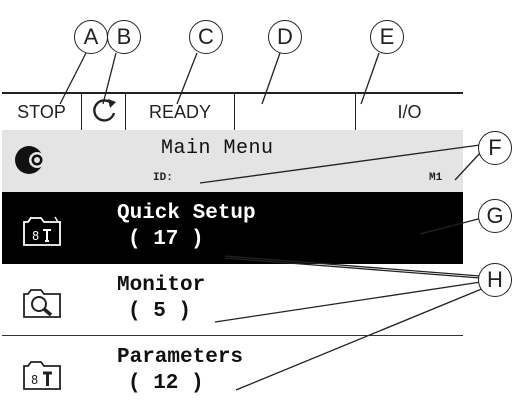 Image resolution: width=518 pixels, height=409 pixels. I want to click on menu-header: Main Menu ID: M1, so click(232, 161).